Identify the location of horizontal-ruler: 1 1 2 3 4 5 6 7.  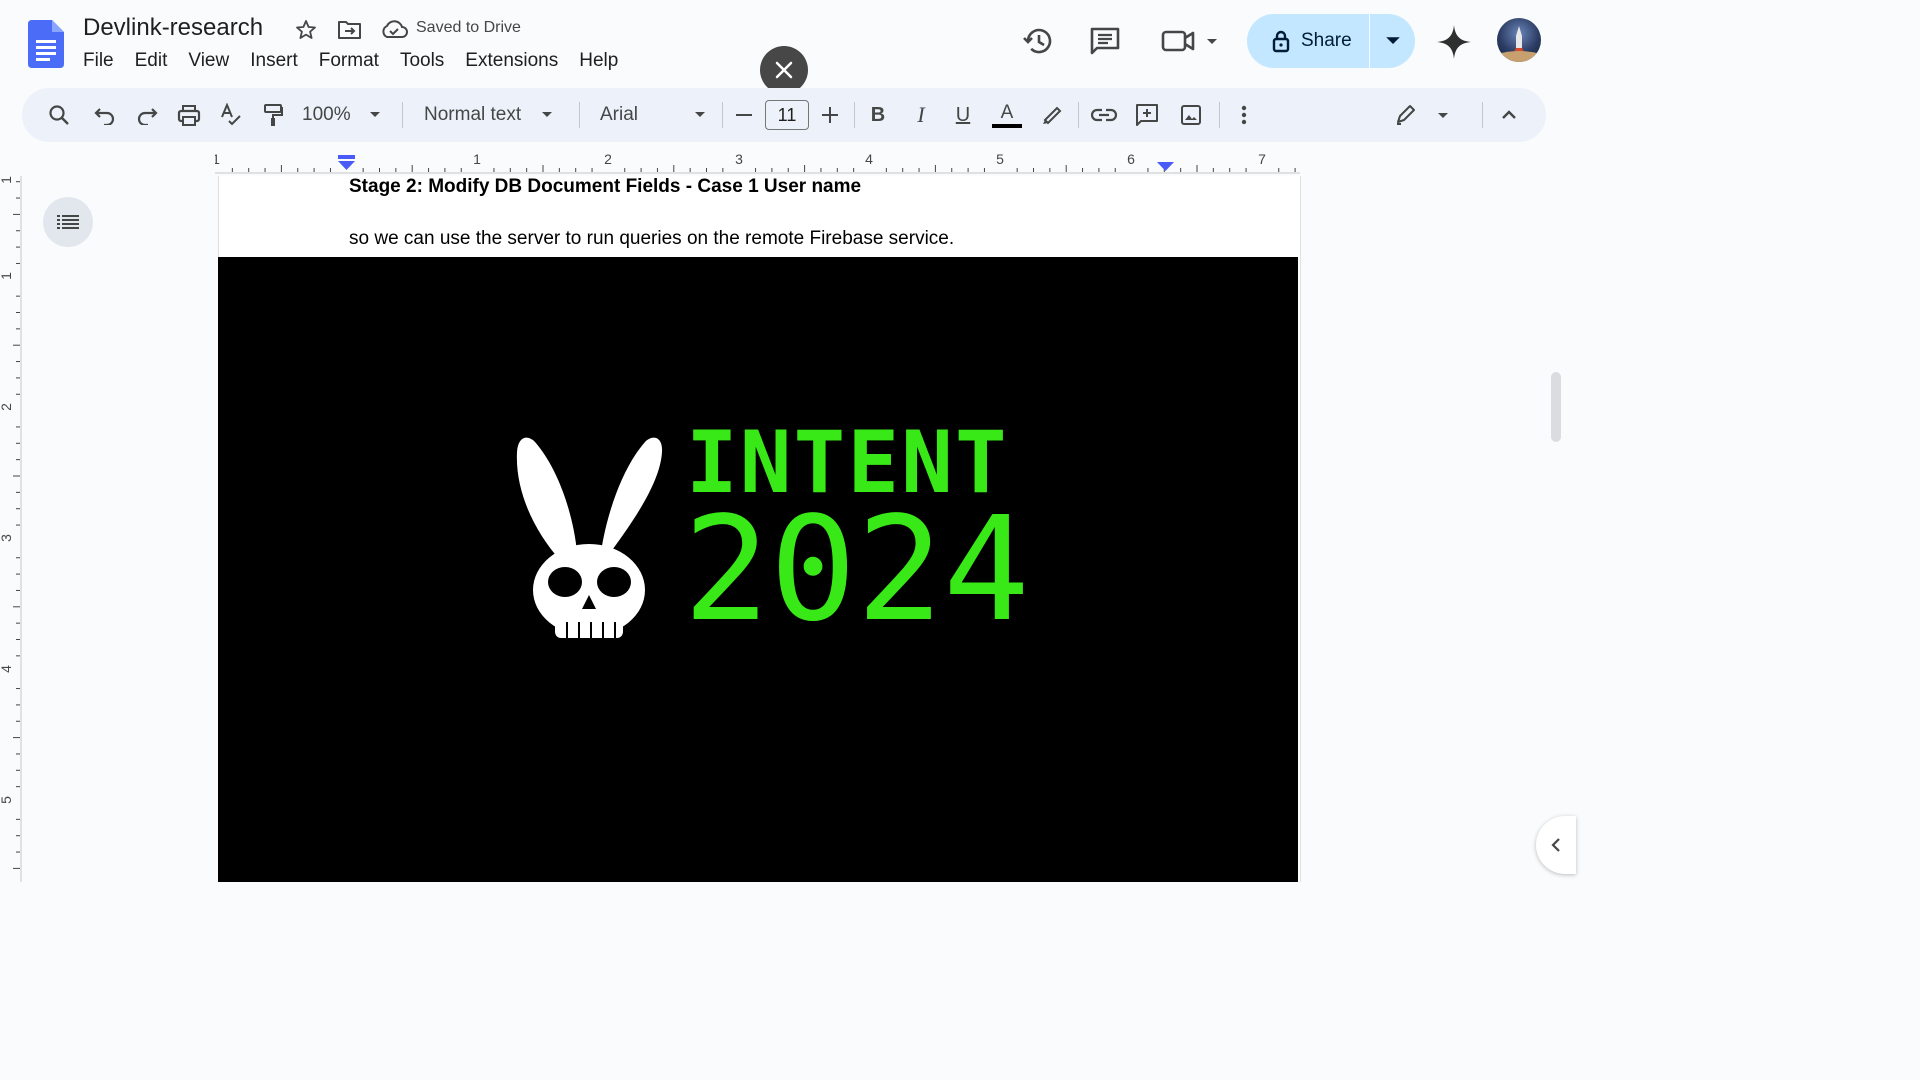
(757, 162).